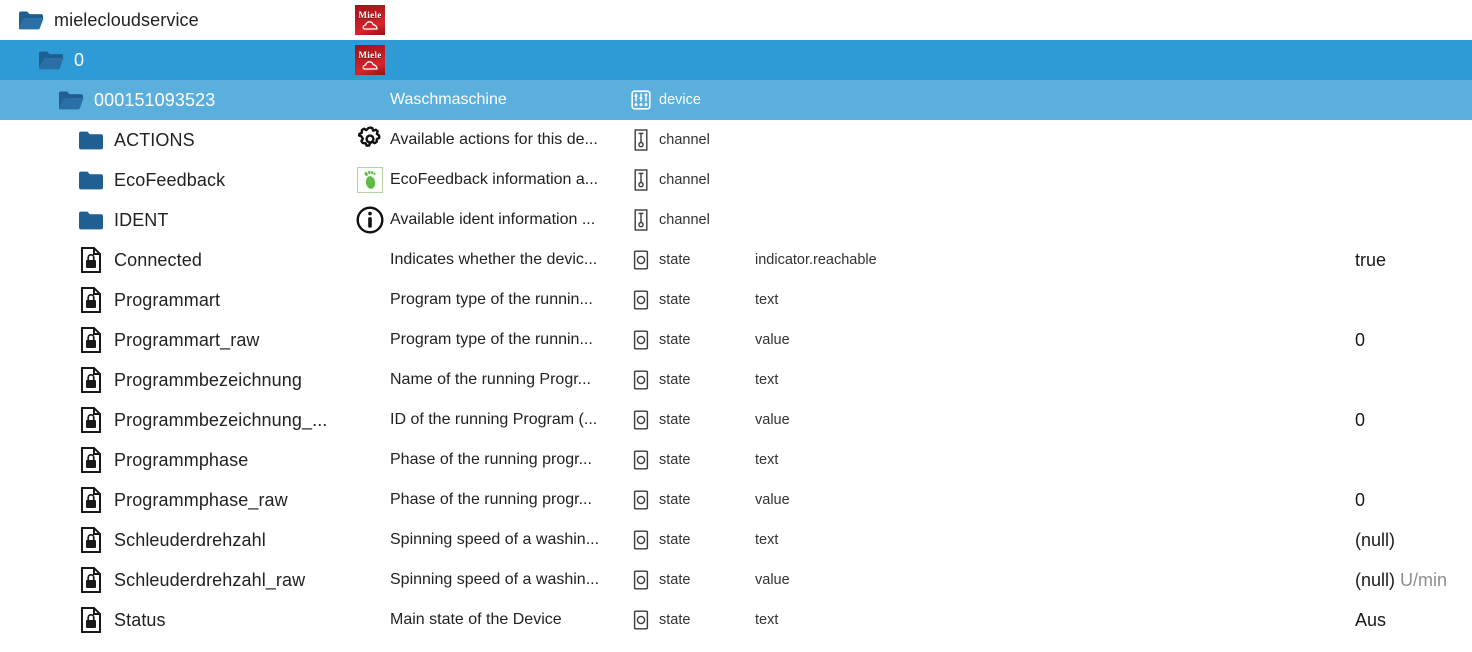  I want to click on row-name-cell: Programmbezeichnung, so click(175, 380).